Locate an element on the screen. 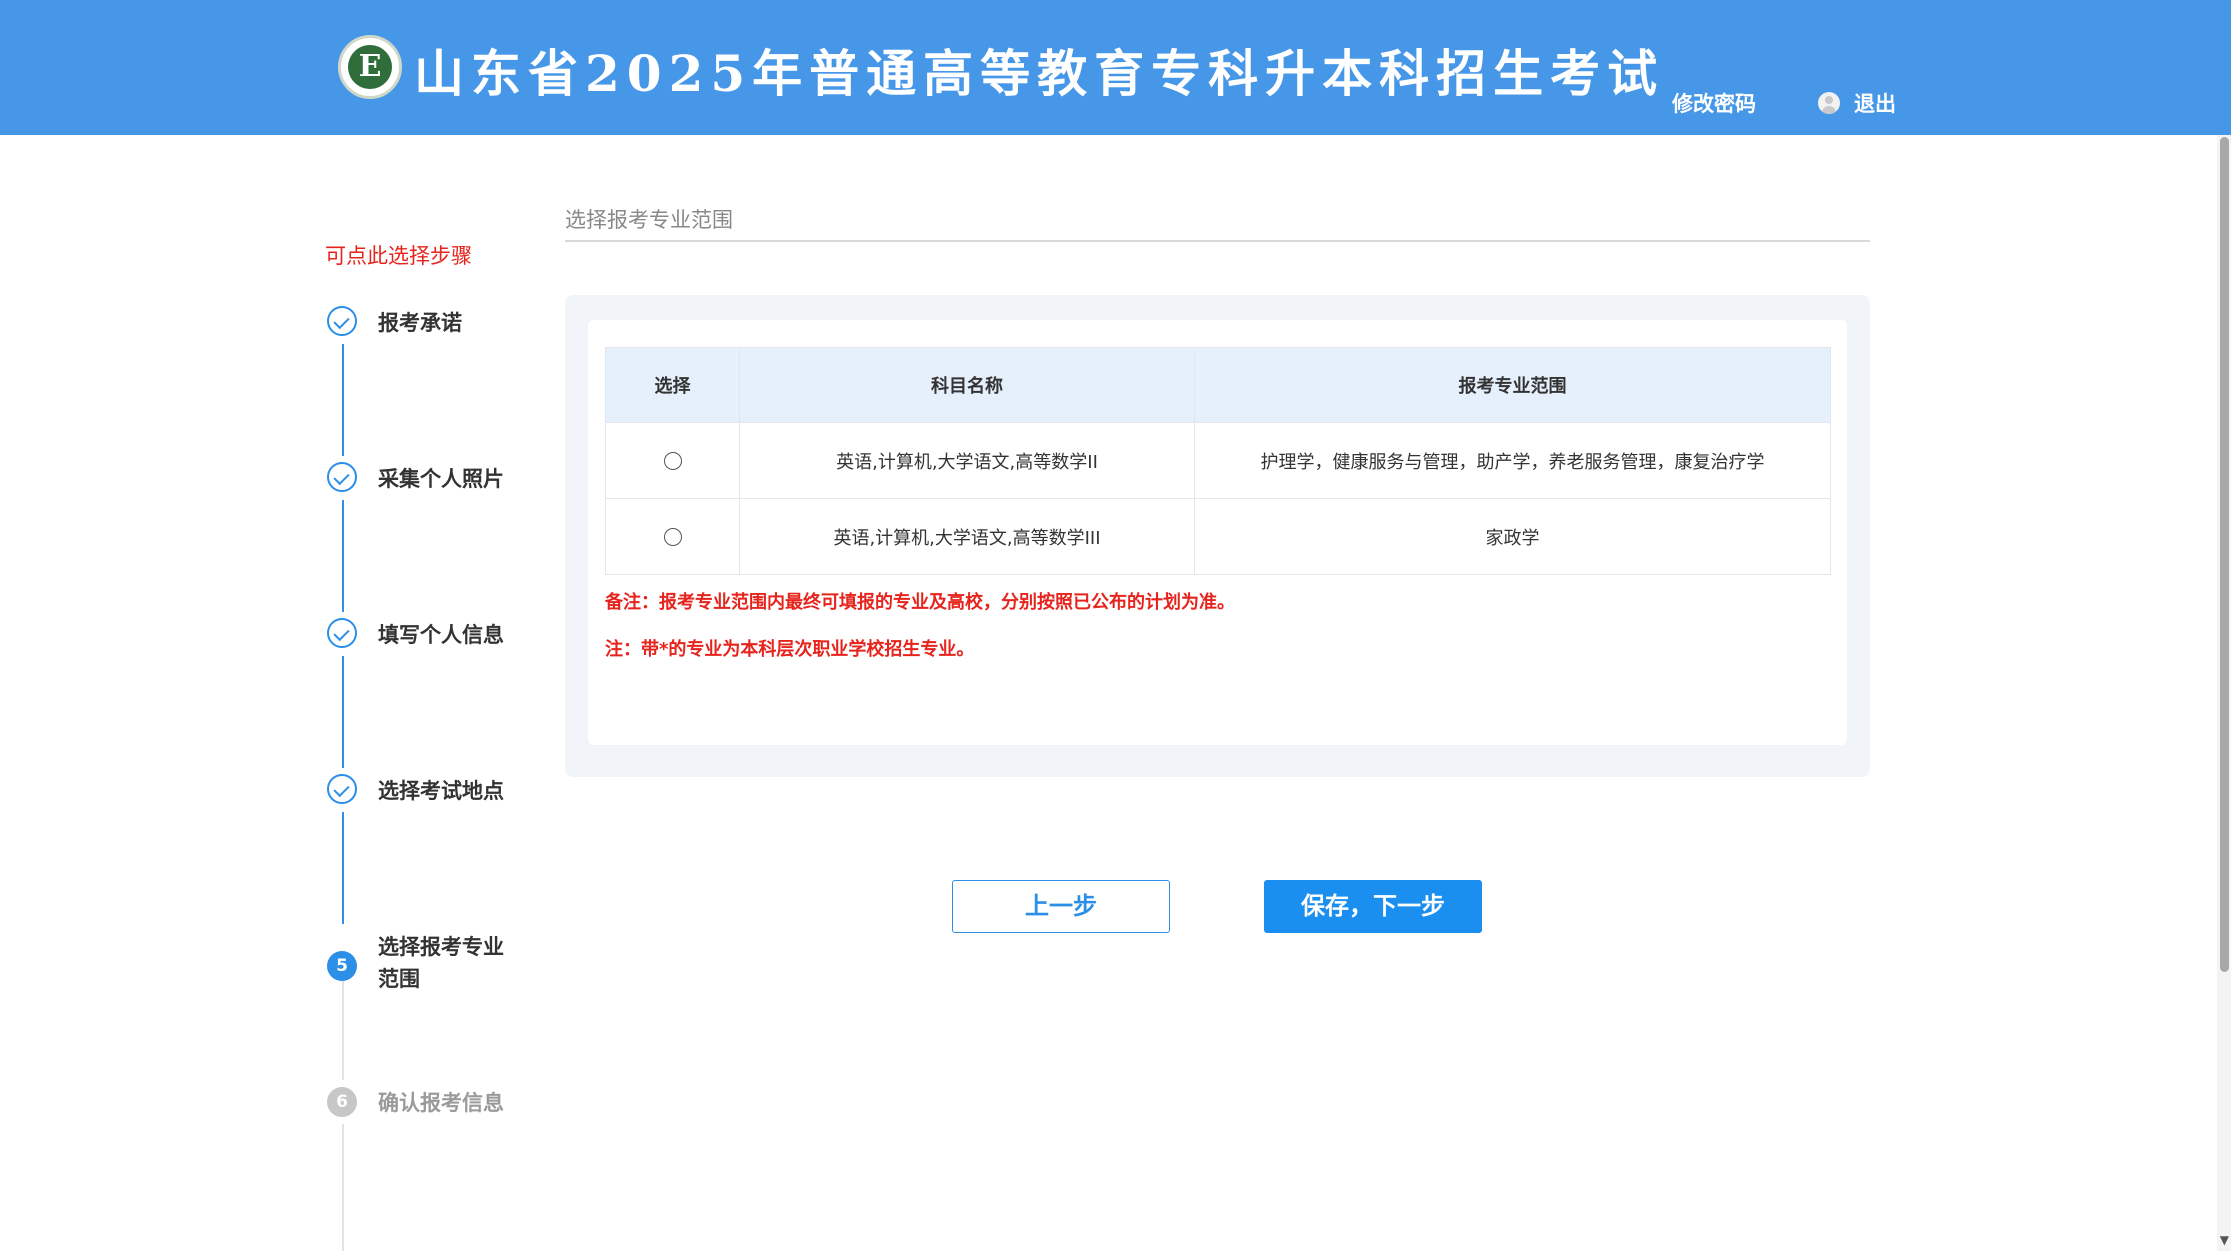  table-header-row: 选择 科目名称 报考专业范围 is located at coordinates (1218, 385).